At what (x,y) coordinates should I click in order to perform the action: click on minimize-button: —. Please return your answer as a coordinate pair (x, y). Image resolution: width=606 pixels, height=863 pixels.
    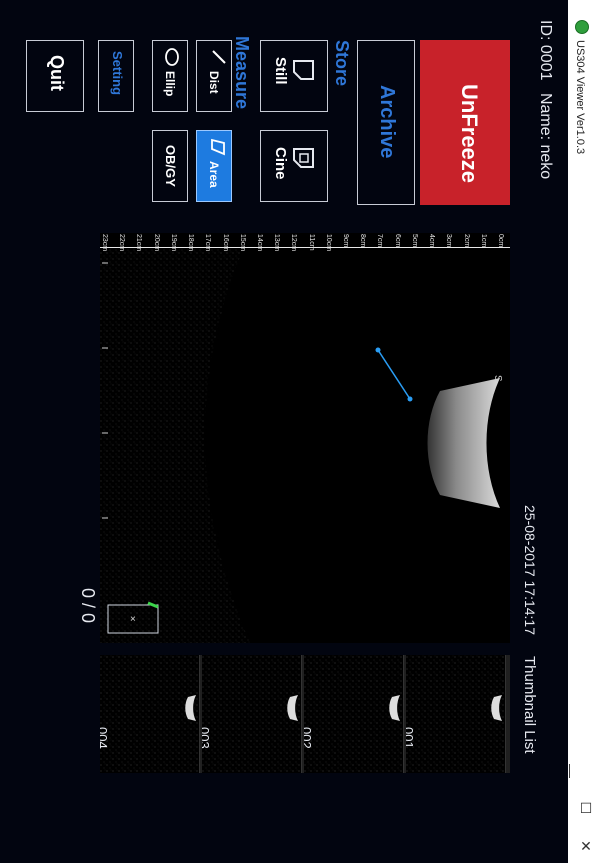
    Looking at the image, I should click on (580, 772).